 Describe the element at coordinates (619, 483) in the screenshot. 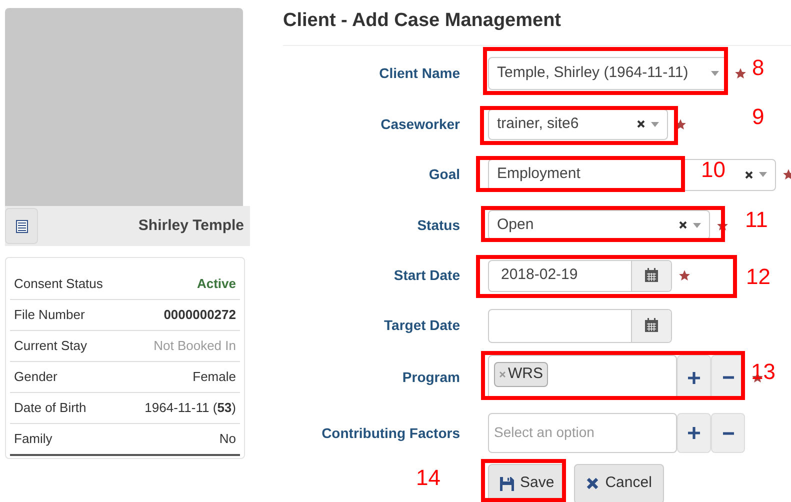

I see `cancel-button: Cancel` at that location.